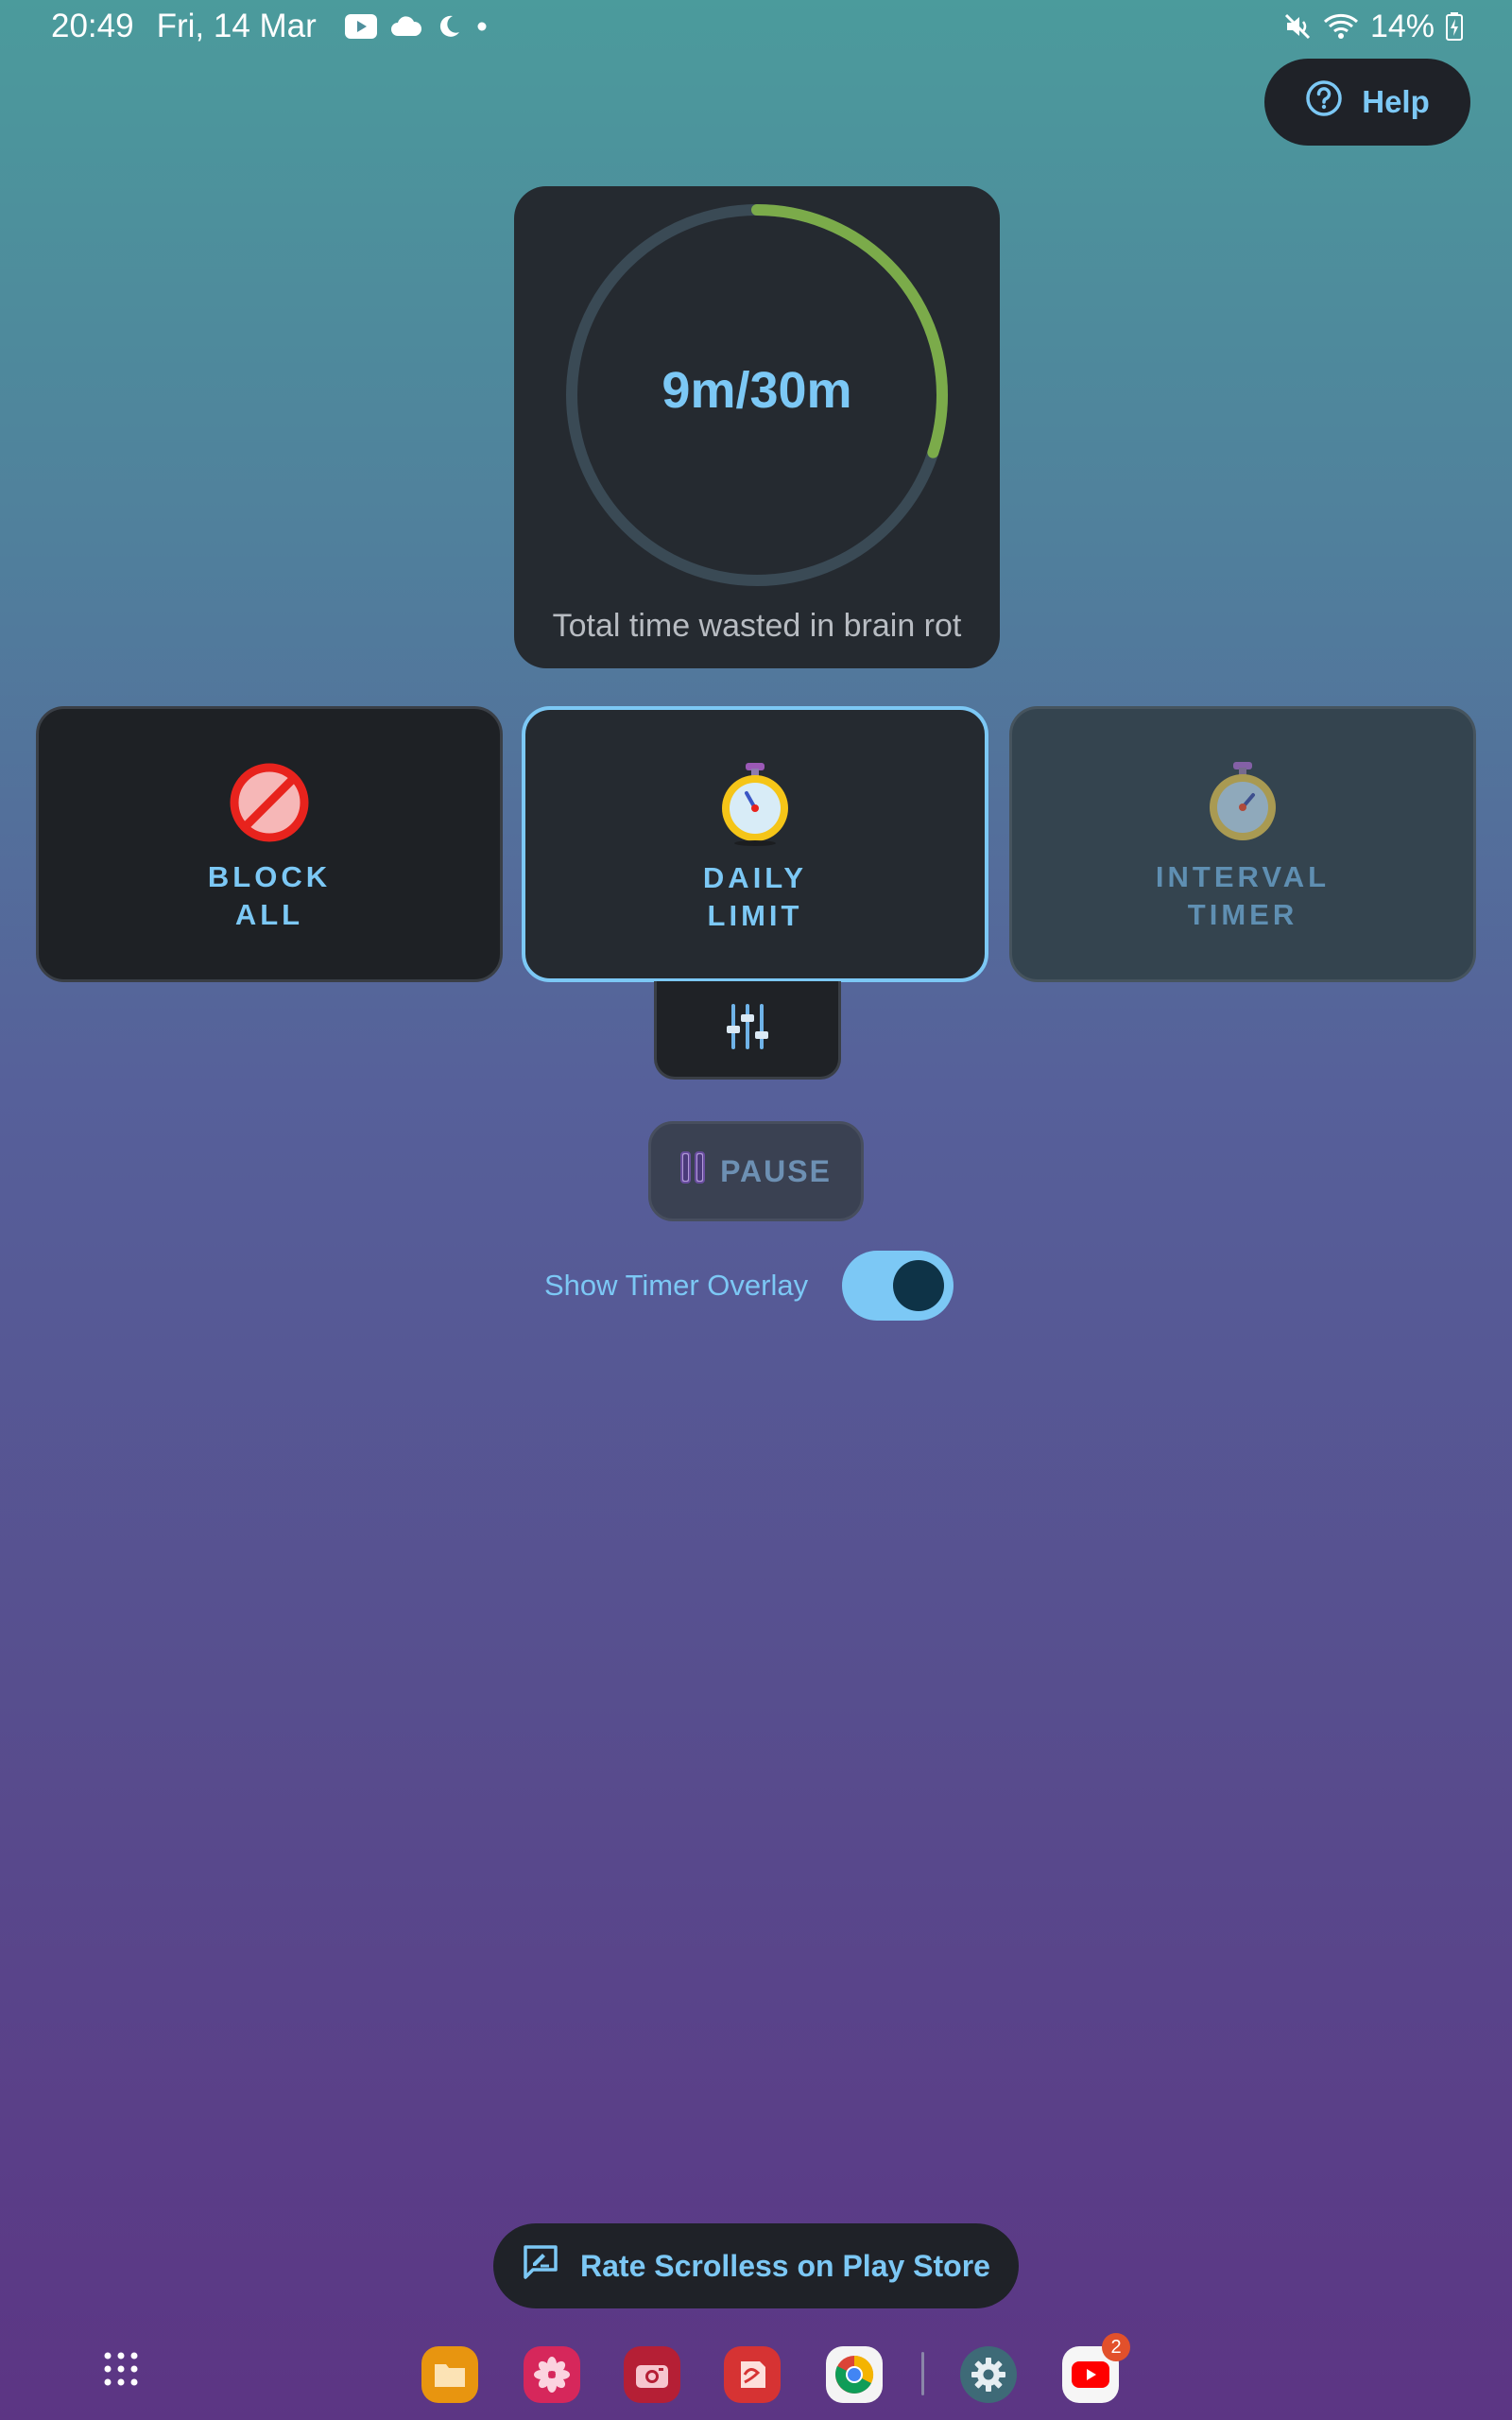 The height and width of the screenshot is (2420, 1512). Describe the element at coordinates (752, 2374) in the screenshot. I see `notes-icon` at that location.